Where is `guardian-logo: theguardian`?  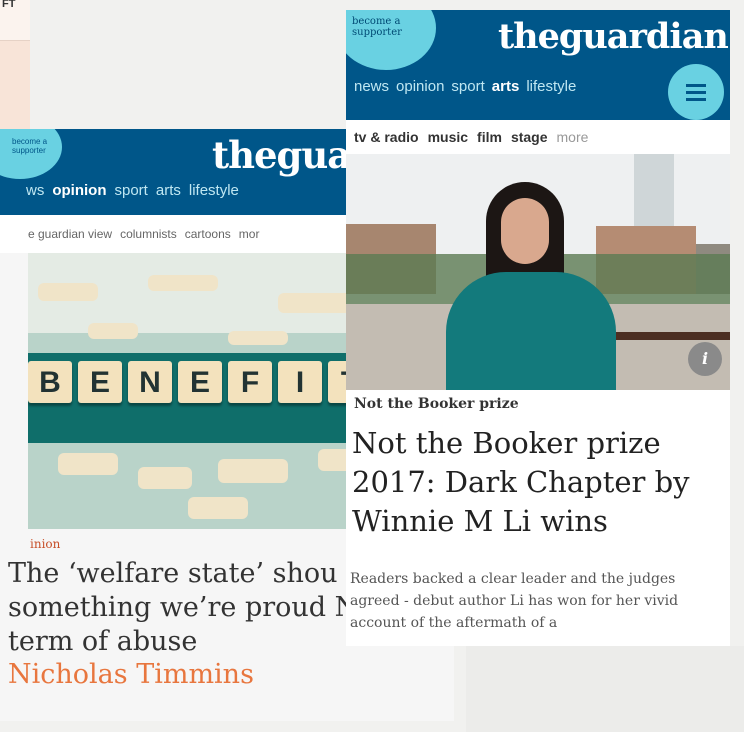 guardian-logo: theguardian is located at coordinates (613, 36).